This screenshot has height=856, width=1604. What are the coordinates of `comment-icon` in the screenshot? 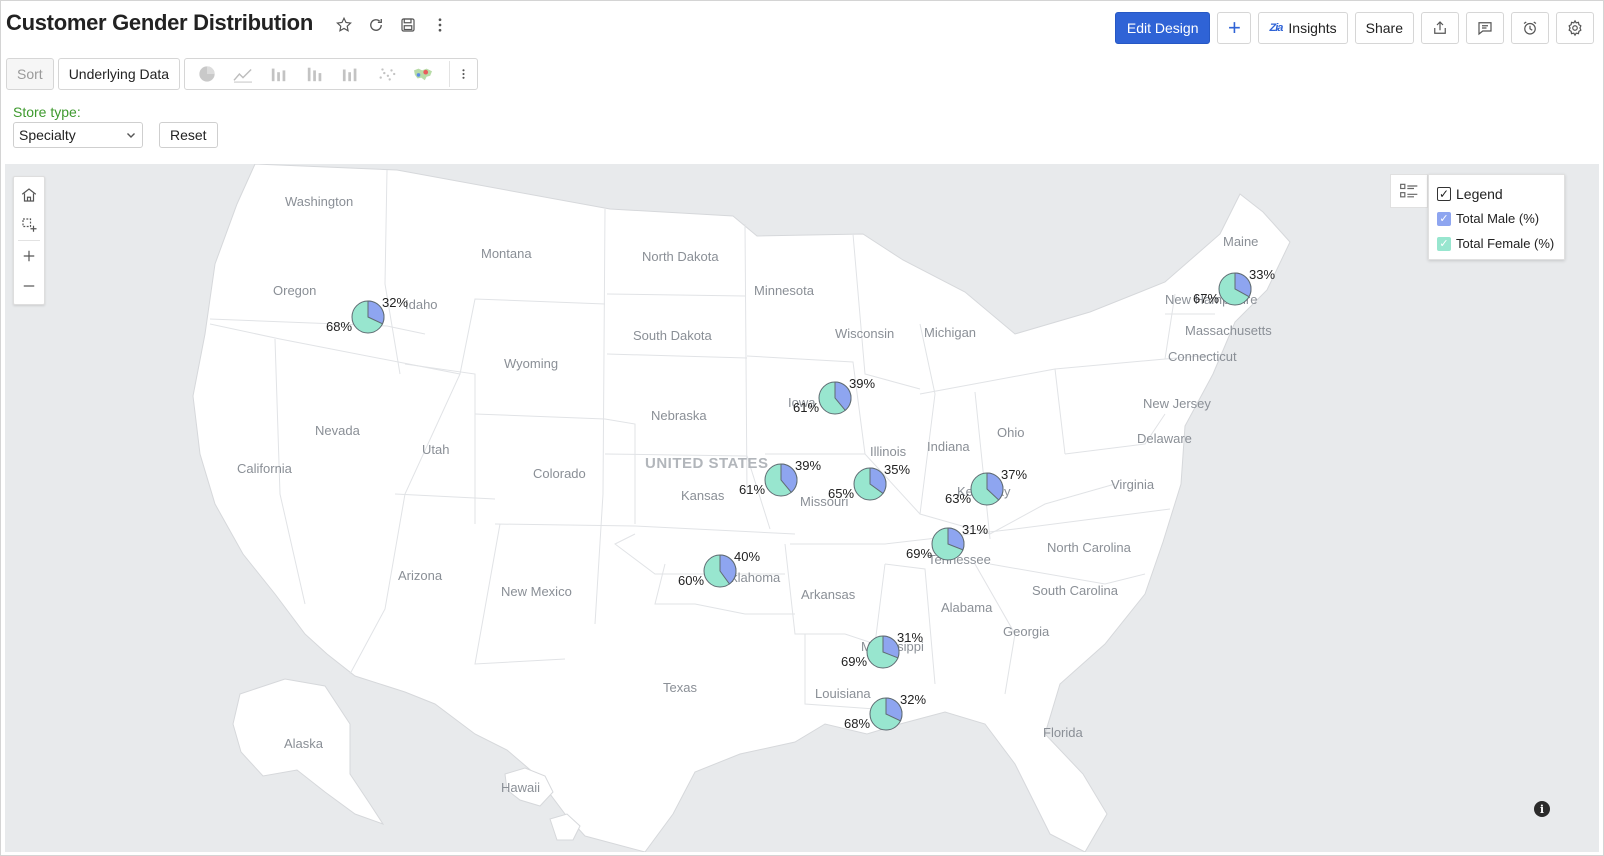 It's located at (1485, 29).